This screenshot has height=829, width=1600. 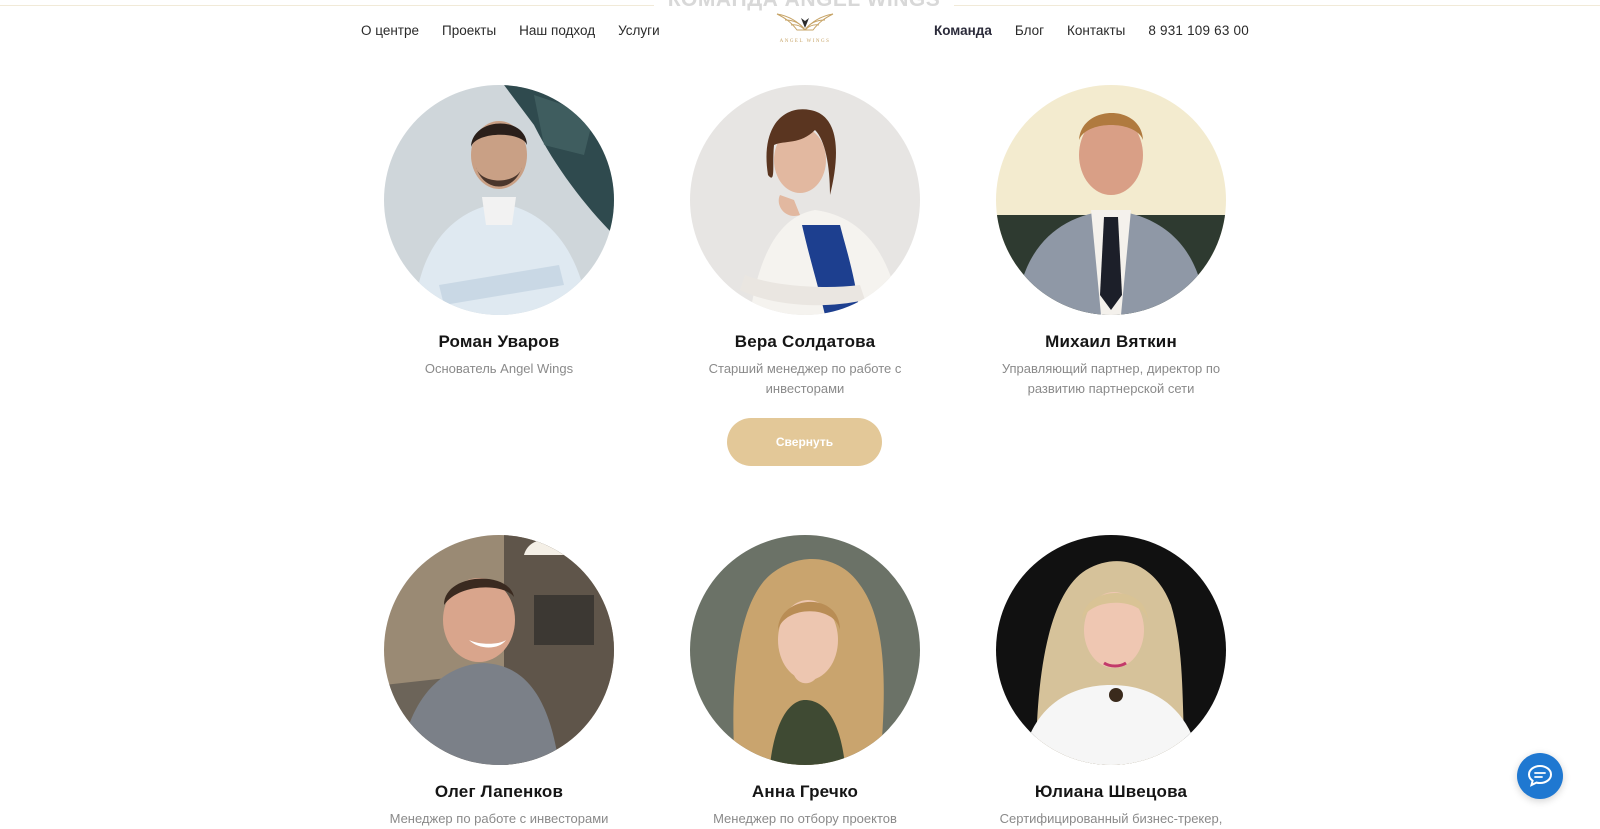 What do you see at coordinates (805, 22) in the screenshot?
I see `wings-icon` at bounding box center [805, 22].